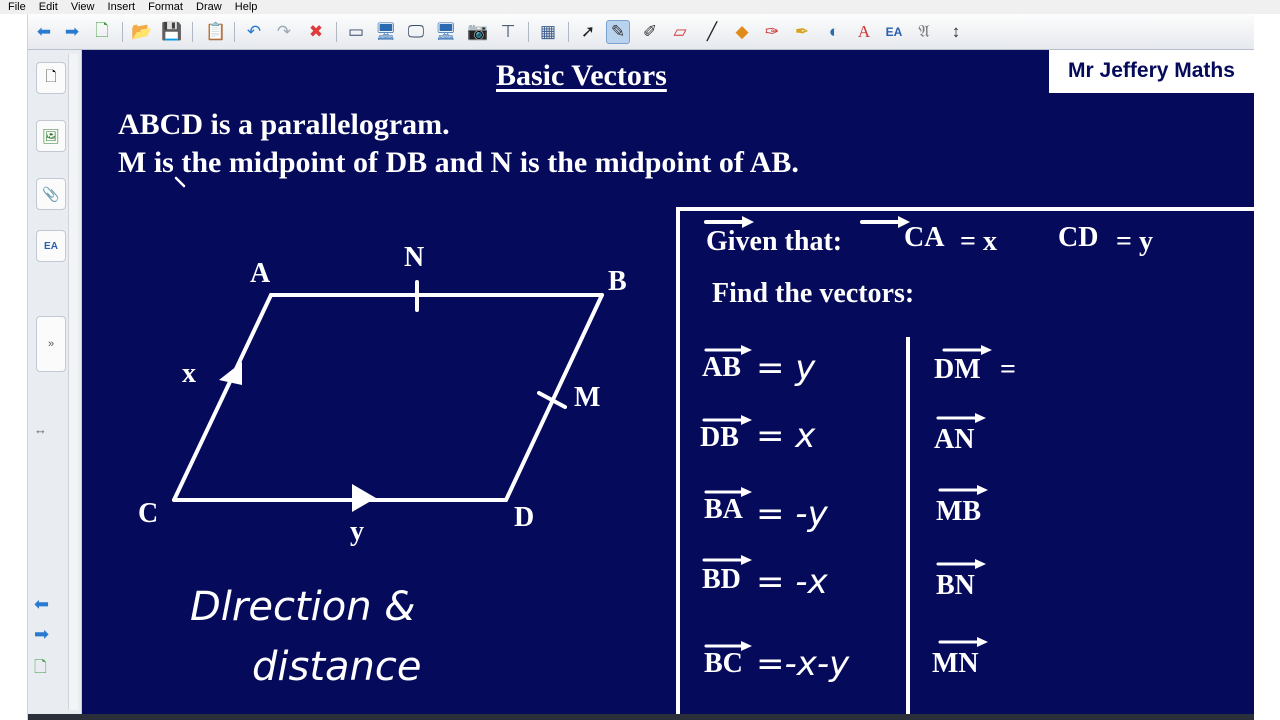 The image size is (1280, 720). Describe the element at coordinates (142, 32) in the screenshot. I see `open-icon: 📂` at that location.